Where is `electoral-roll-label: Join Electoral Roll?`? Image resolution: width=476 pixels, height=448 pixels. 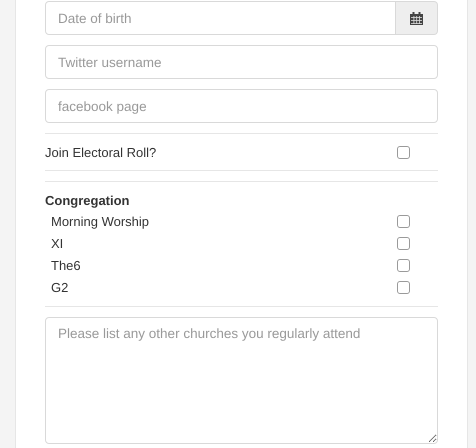
electoral-roll-label: Join Electoral Roll? is located at coordinates (100, 152).